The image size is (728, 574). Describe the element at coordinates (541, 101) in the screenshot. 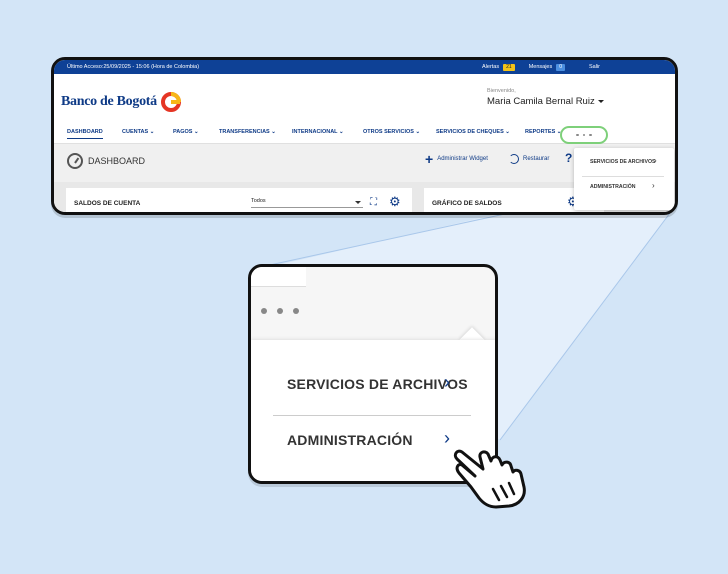

I see `user-name: Maria Camila Bernal Ruiz` at that location.